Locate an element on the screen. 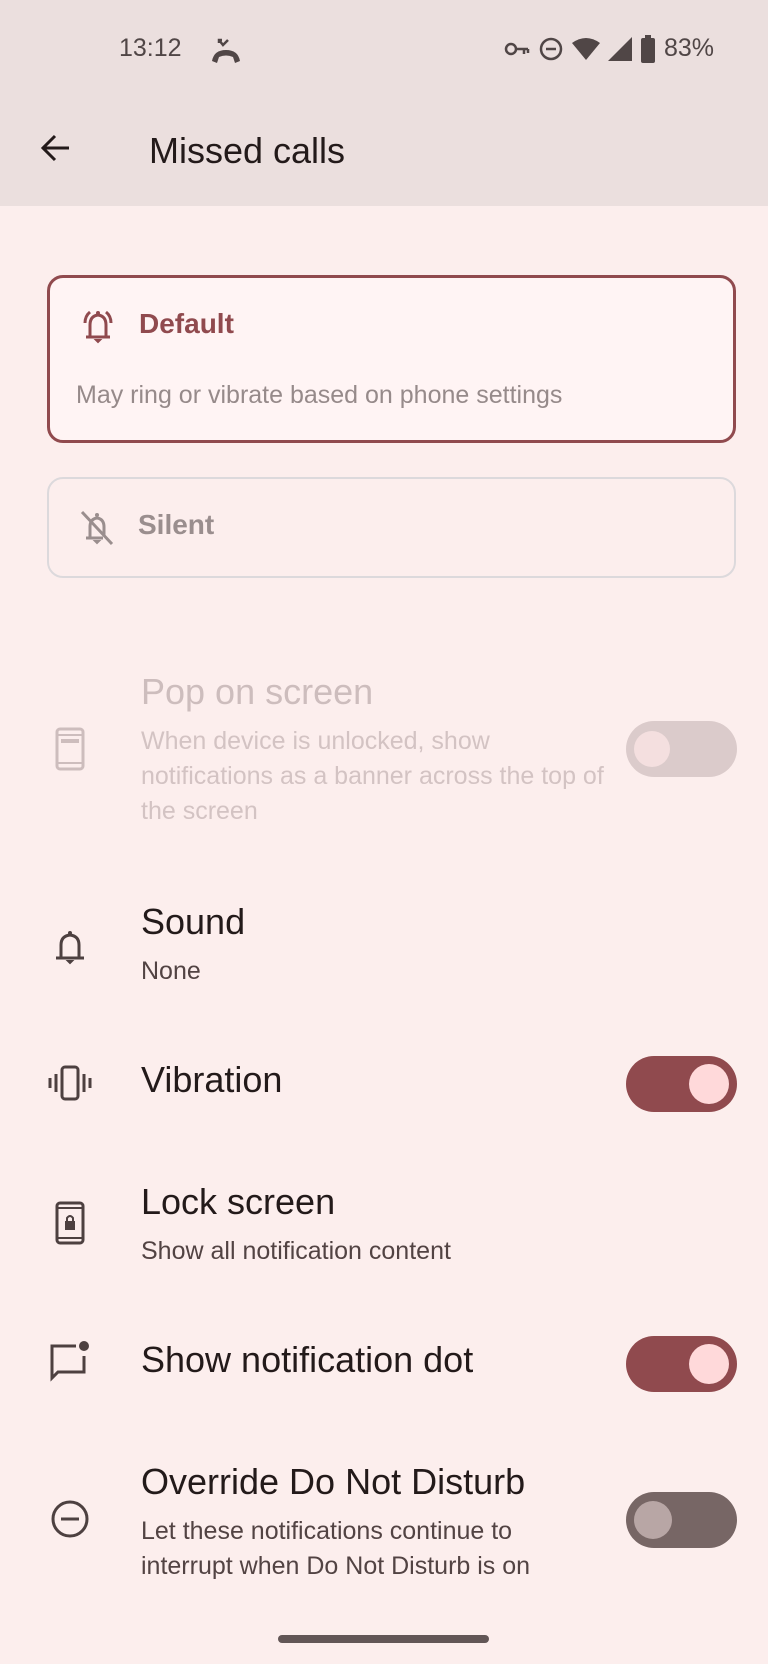 This screenshot has width=768, height=1664. setting-title: Show notification dot is located at coordinates (307, 1359).